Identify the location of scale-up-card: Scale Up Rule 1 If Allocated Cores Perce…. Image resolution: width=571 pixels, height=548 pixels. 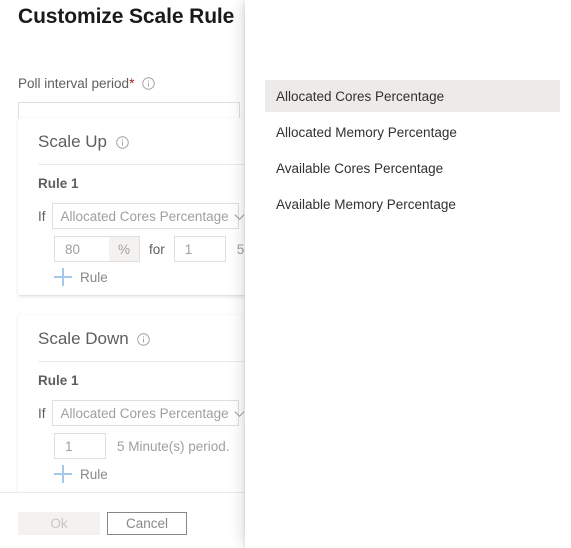
(132, 206).